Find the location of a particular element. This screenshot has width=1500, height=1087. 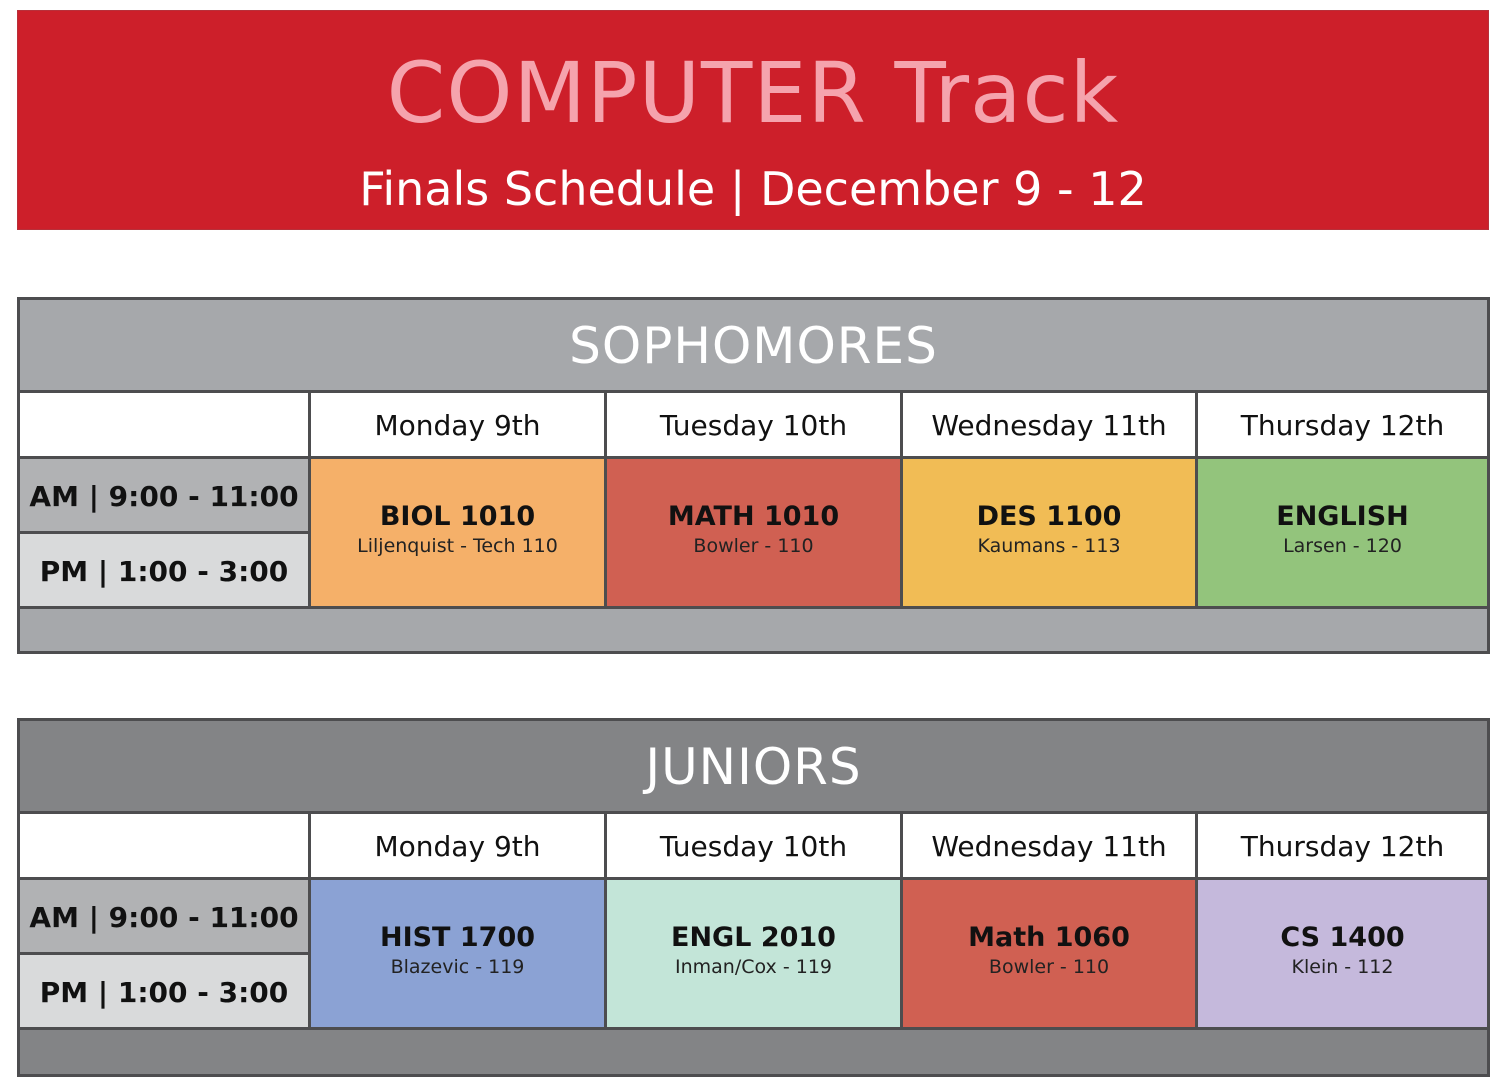

course-code: CS 1400 is located at coordinates (1342, 937).